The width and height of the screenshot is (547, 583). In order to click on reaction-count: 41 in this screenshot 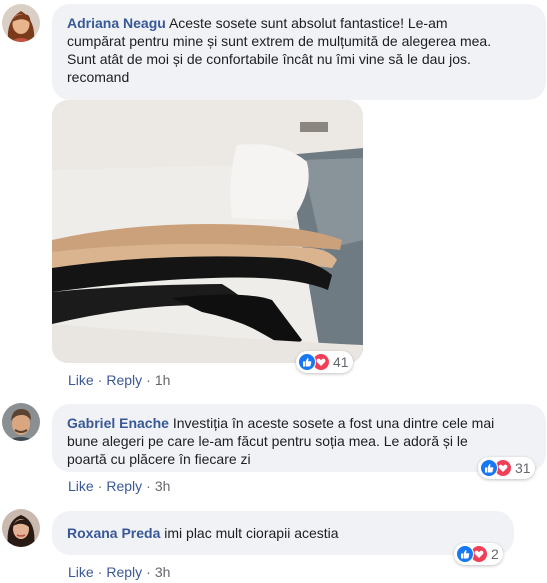, I will do `click(341, 362)`.